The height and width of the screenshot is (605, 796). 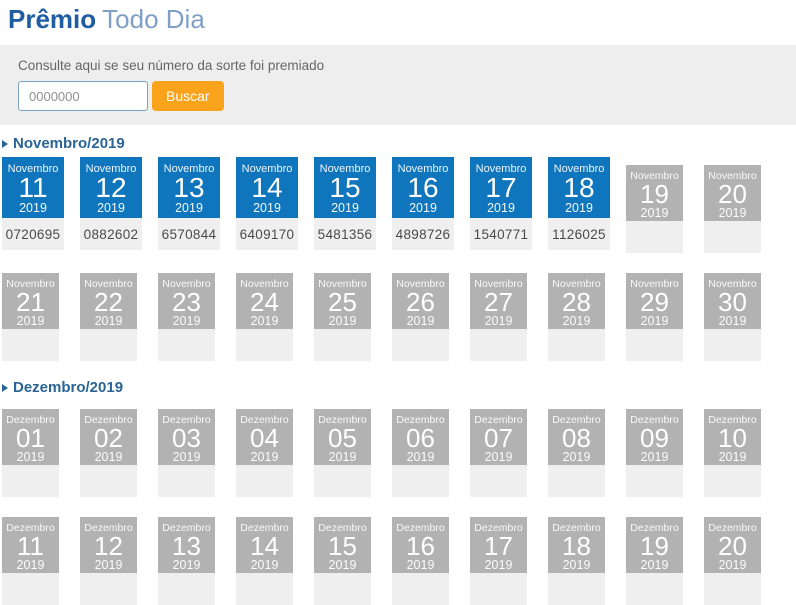 I want to click on day-cell: Novembro 18 2019 1126025, so click(x=579, y=203).